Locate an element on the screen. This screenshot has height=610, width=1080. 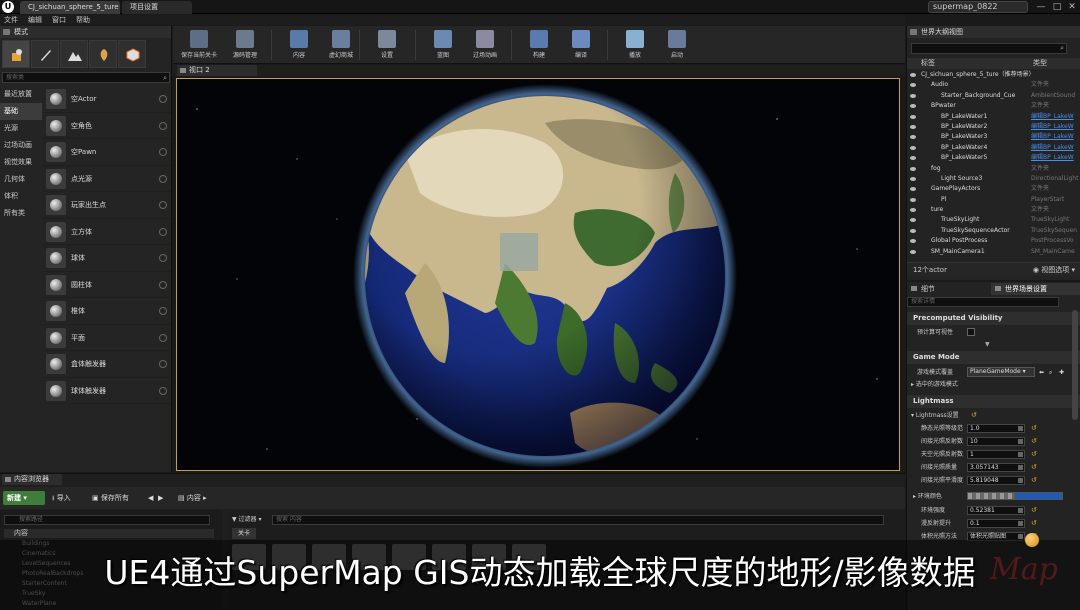
category-all-classes: 所有类 is located at coordinates (21, 213).